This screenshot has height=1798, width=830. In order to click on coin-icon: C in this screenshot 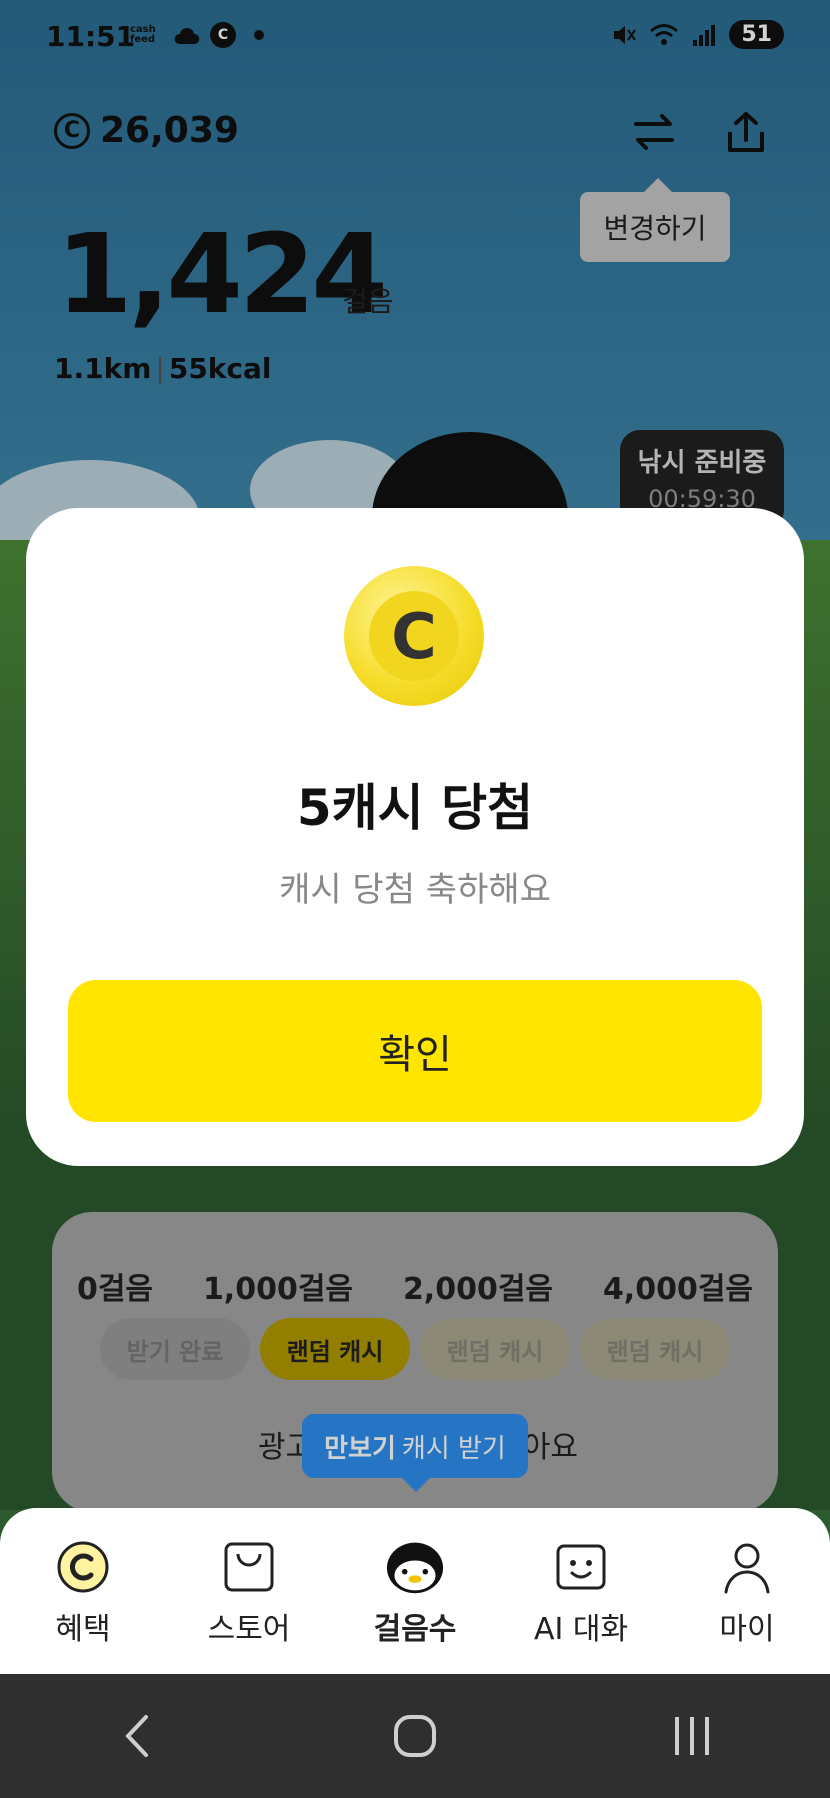, I will do `click(414, 636)`.